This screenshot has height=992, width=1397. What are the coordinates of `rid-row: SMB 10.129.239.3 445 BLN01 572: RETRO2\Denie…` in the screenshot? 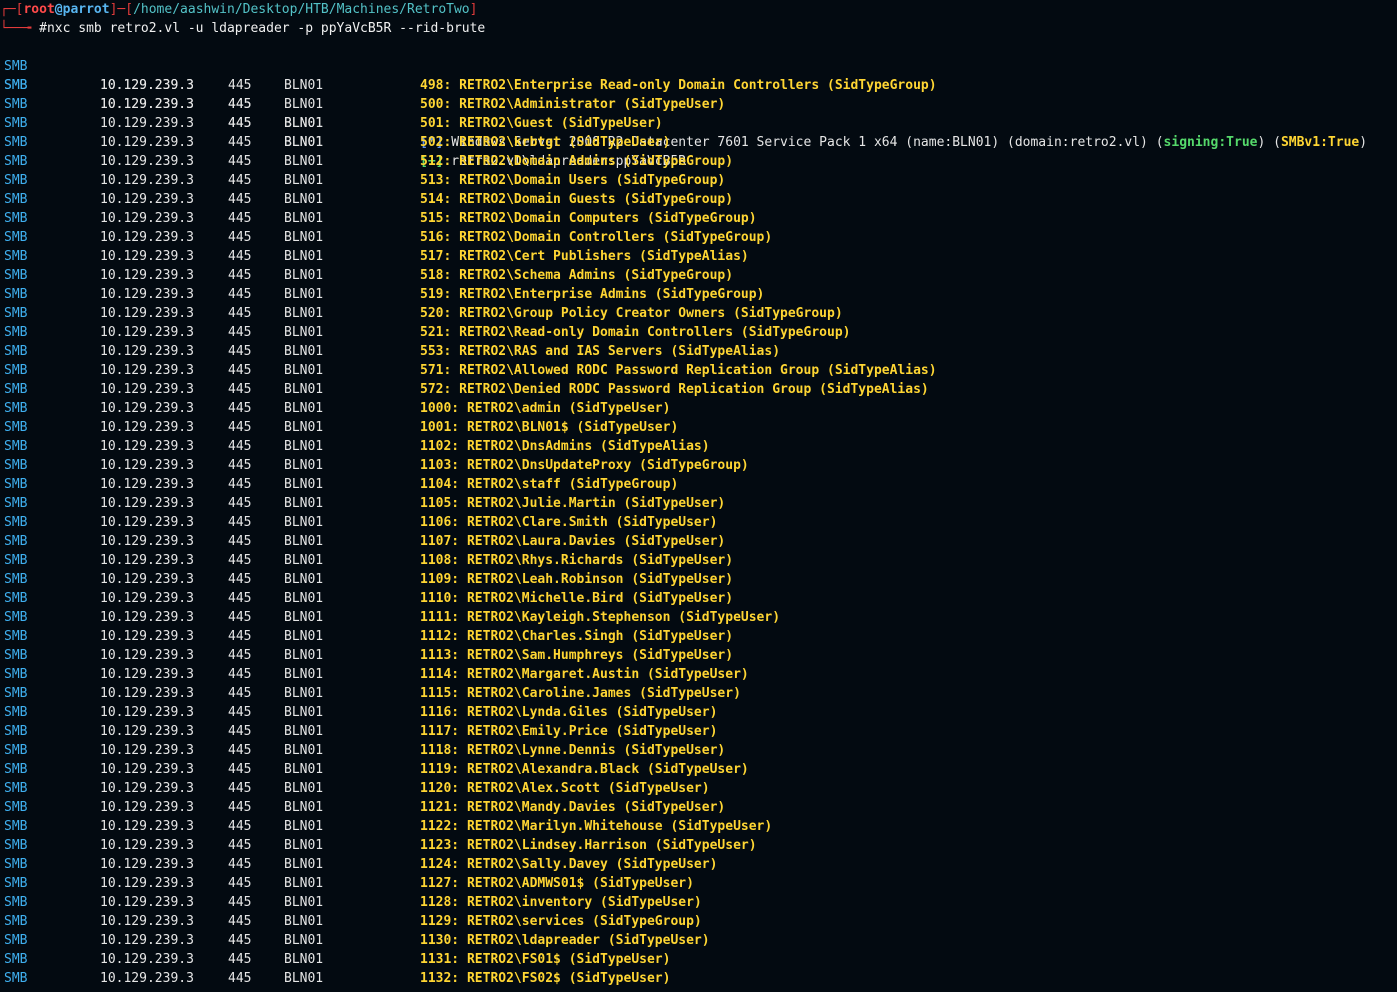 It's located at (698, 389).